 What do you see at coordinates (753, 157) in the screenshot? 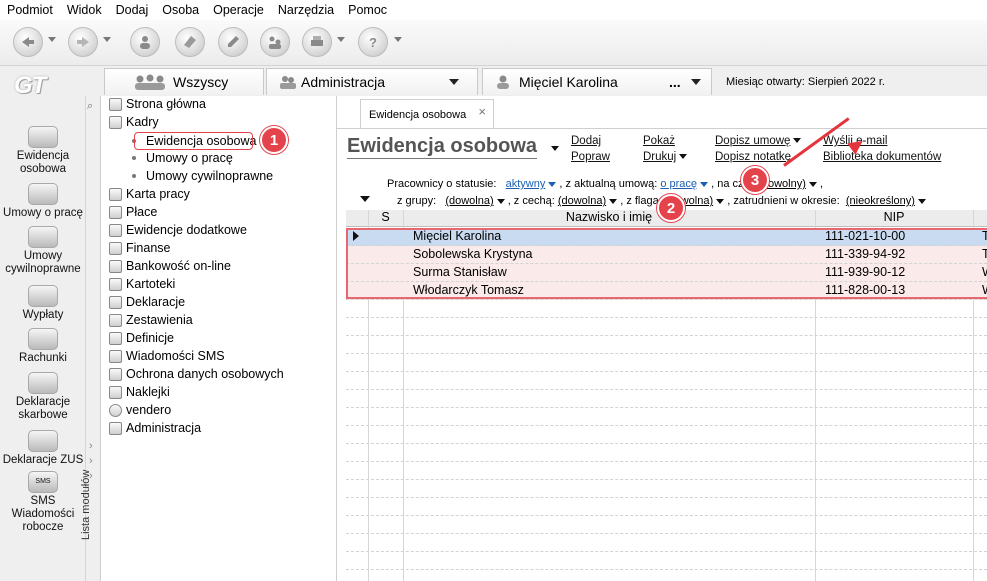
I see `add-note-button: Dopisz notatkę` at bounding box center [753, 157].